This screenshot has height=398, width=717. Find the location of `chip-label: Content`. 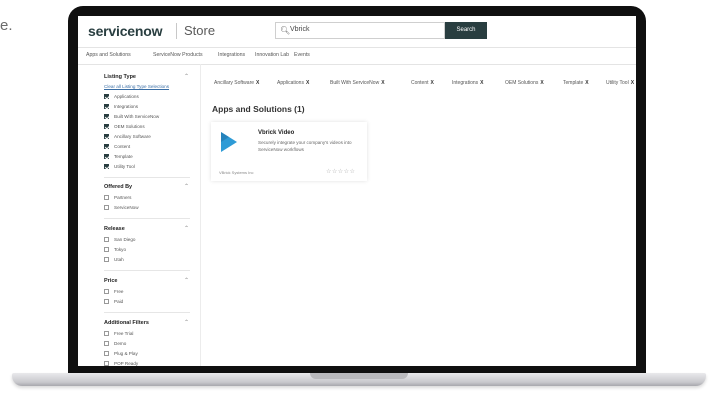

chip-label: Content is located at coordinates (420, 83).